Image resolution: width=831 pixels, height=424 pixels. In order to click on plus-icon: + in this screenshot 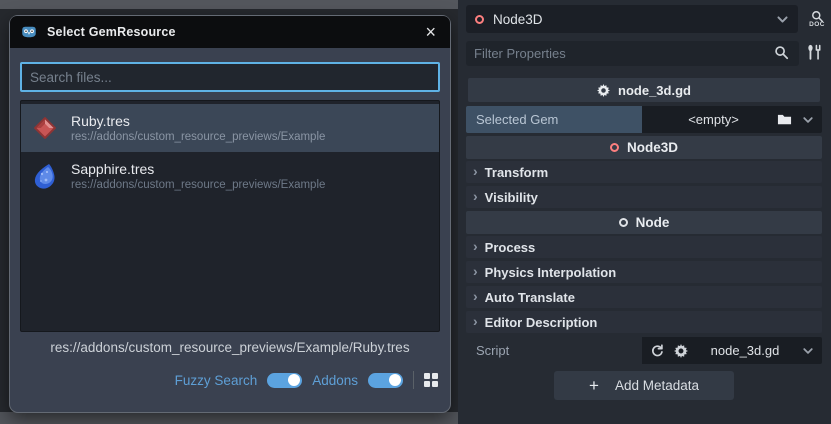, I will do `click(594, 385)`.